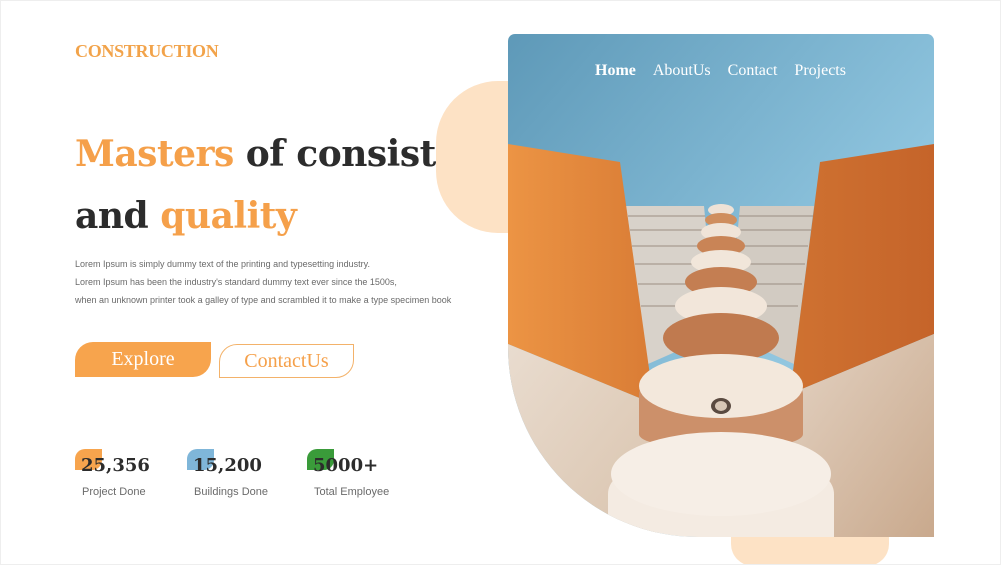 The height and width of the screenshot is (565, 1001). Describe the element at coordinates (227, 465) in the screenshot. I see `stat-value: 15,200` at that location.